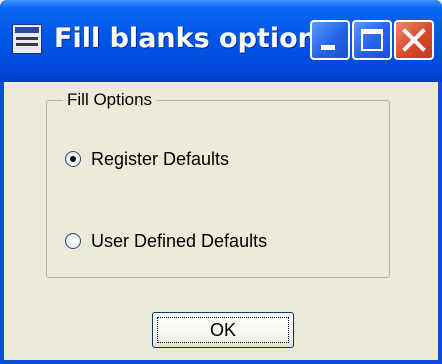  Describe the element at coordinates (110, 100) in the screenshot. I see `group-legend: Fill Options` at that location.